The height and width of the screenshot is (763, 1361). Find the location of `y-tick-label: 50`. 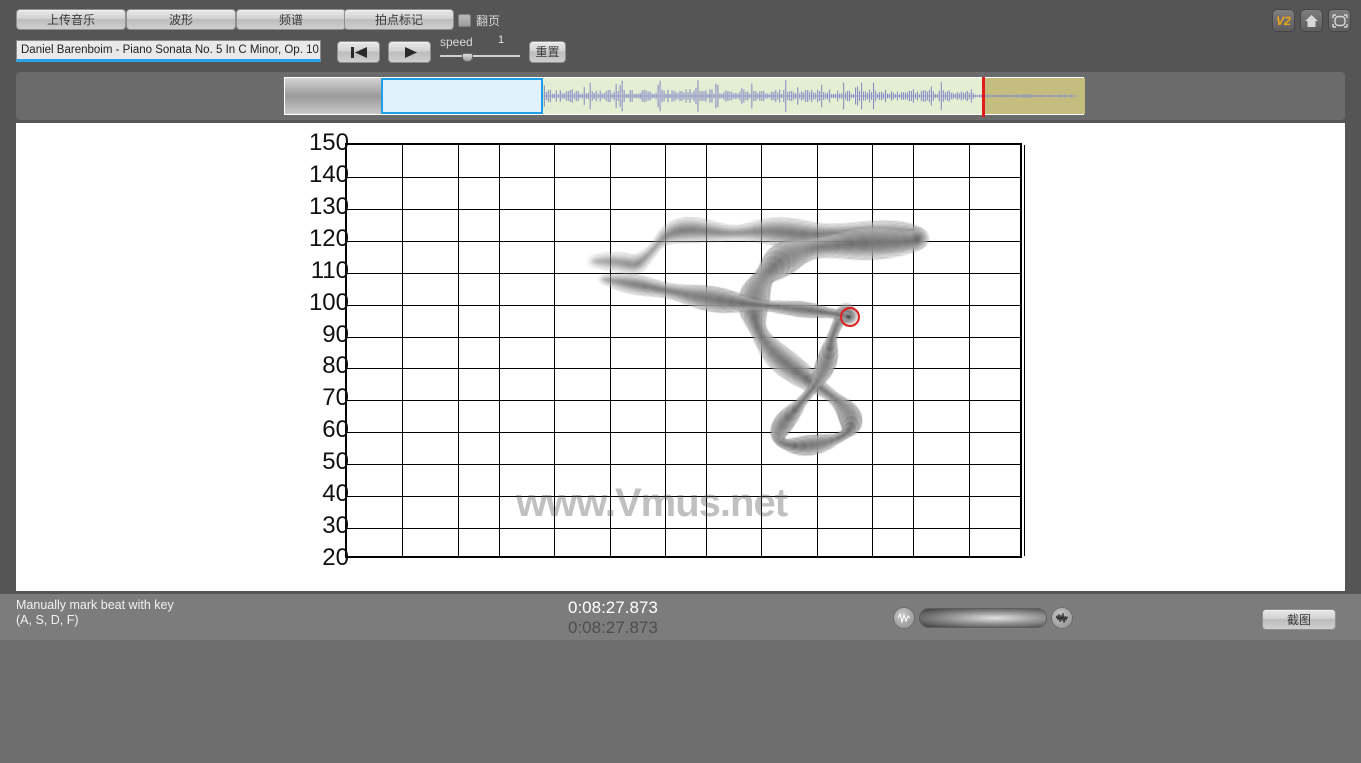

y-tick-label: 50 is located at coordinates (335, 462).